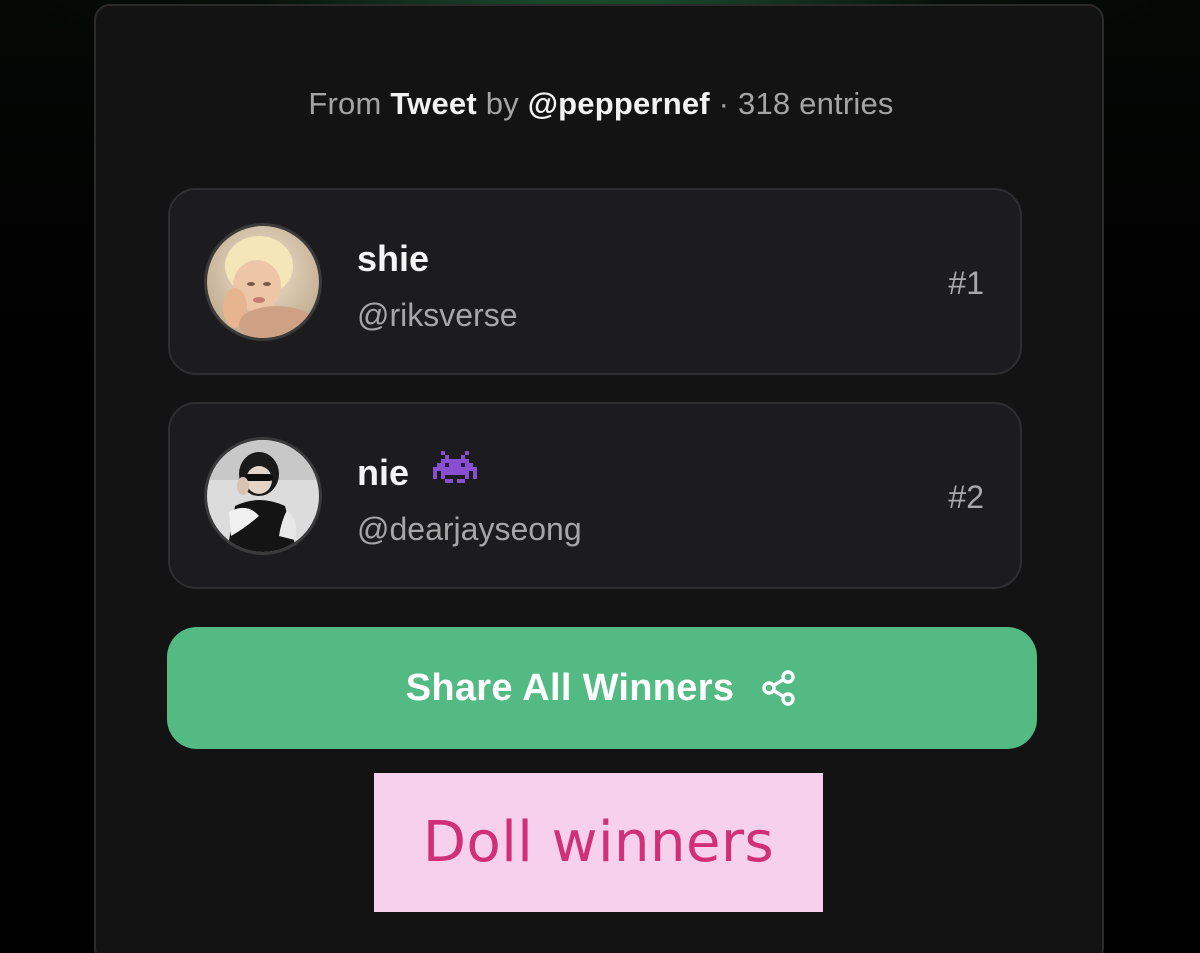 This screenshot has width=1200, height=953. What do you see at coordinates (966, 497) in the screenshot?
I see `winner-rank: #2` at bounding box center [966, 497].